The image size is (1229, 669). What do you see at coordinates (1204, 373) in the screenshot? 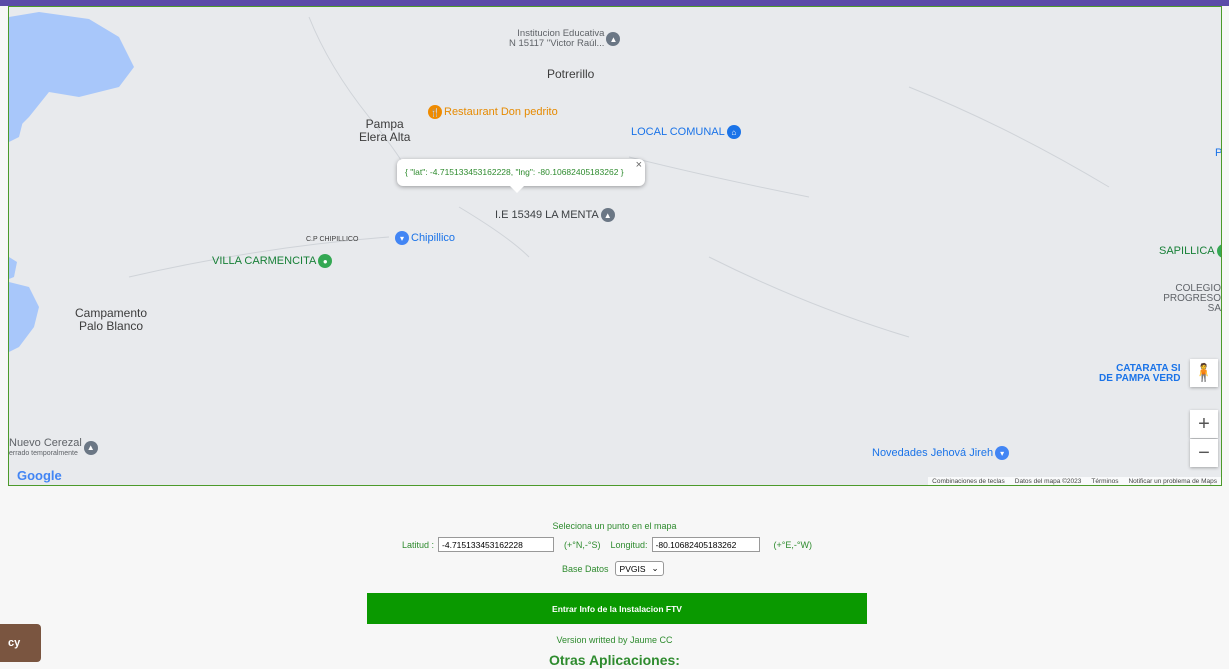
I see `pegman-icon: 🧍` at bounding box center [1204, 373].